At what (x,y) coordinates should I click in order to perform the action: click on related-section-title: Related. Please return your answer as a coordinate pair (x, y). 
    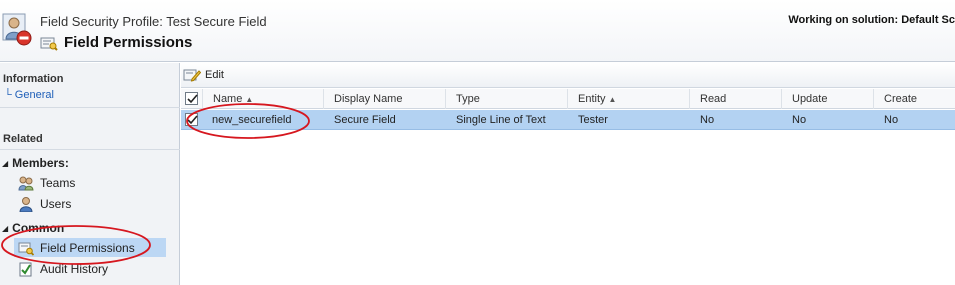
    Looking at the image, I should click on (23, 139).